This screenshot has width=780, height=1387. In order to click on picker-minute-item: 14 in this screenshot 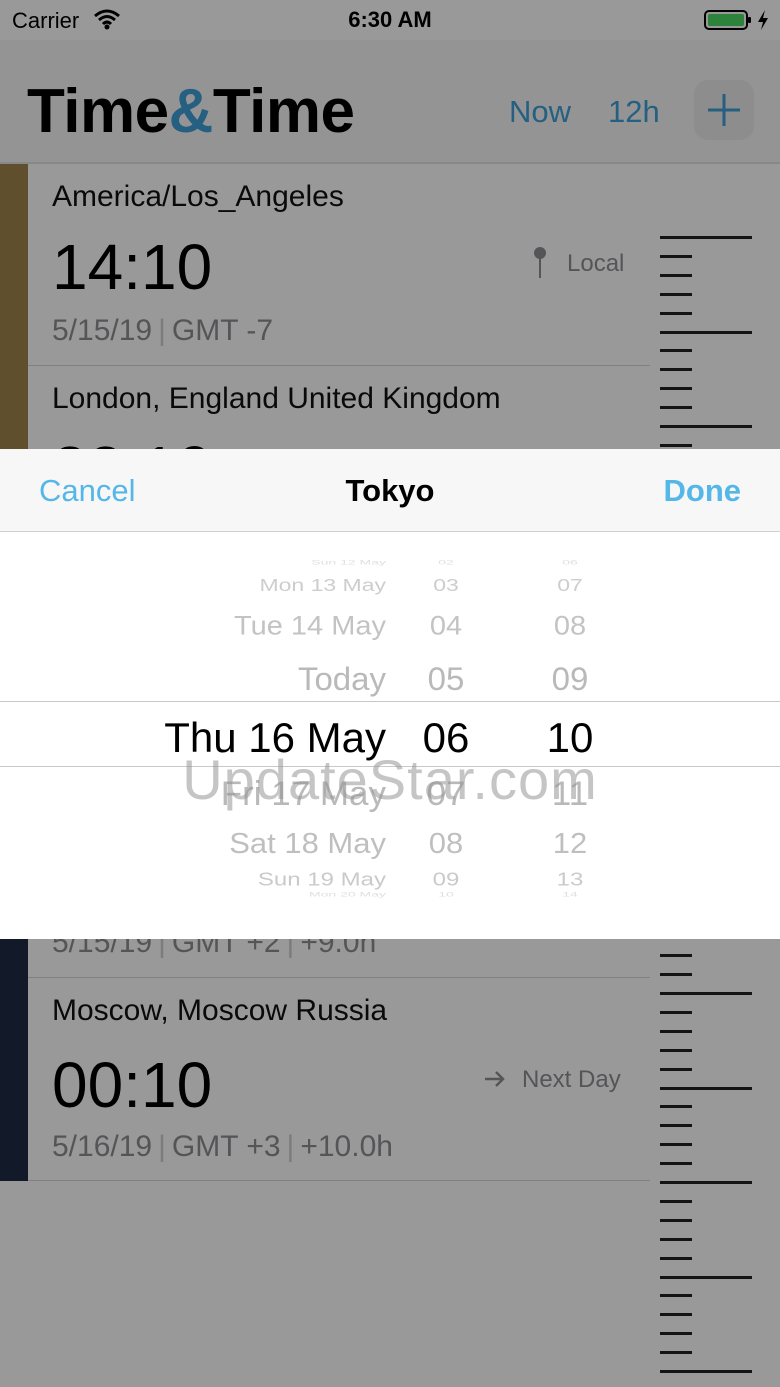, I will do `click(570, 893)`.